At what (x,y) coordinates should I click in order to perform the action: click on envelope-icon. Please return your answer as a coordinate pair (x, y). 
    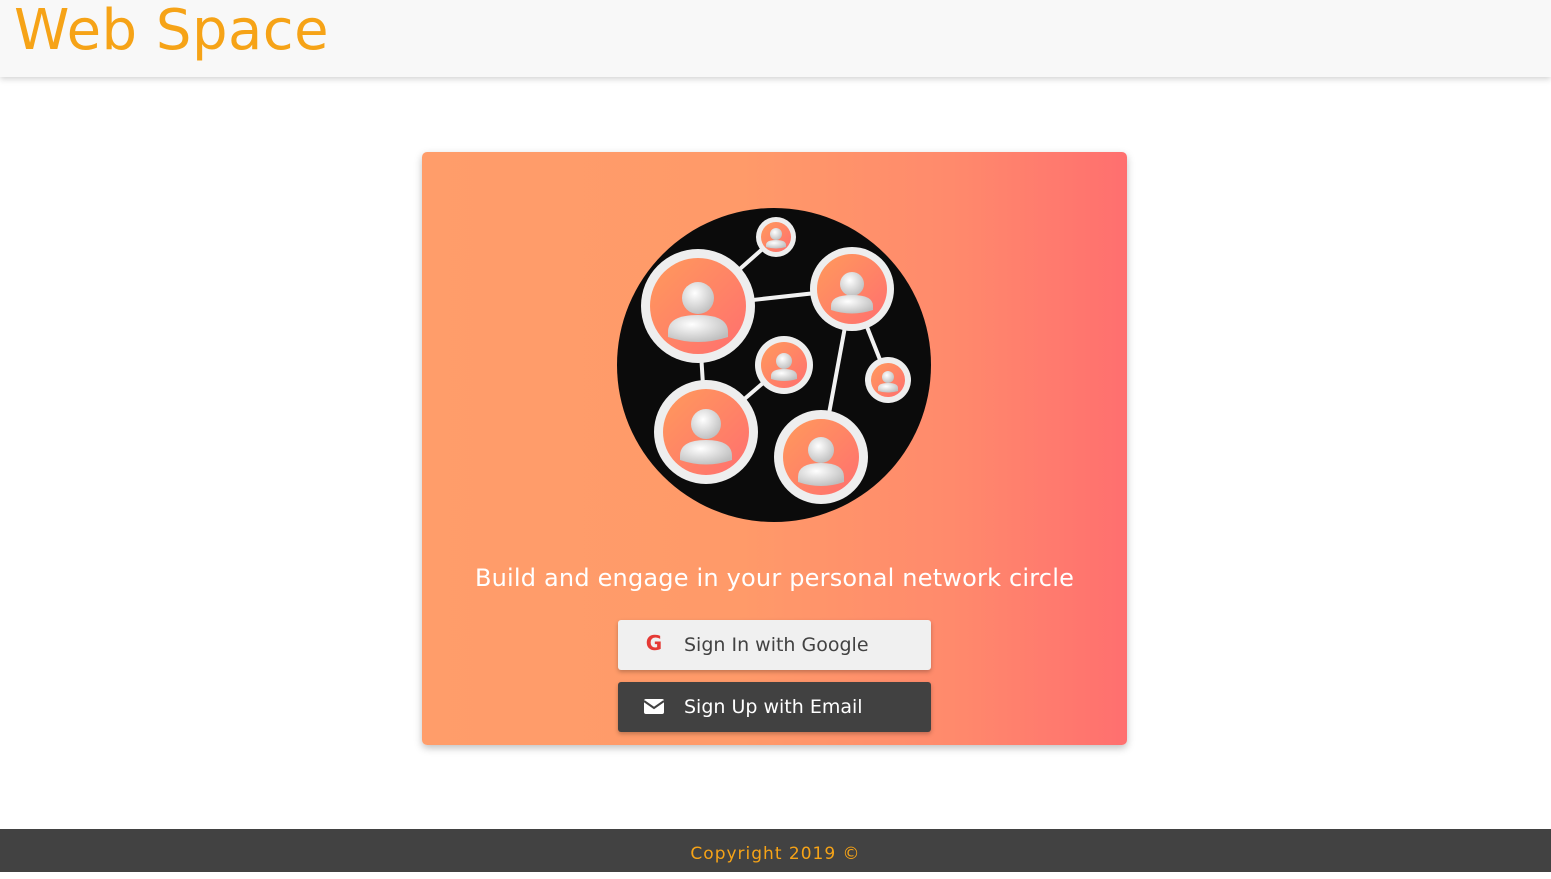
    Looking at the image, I should click on (654, 706).